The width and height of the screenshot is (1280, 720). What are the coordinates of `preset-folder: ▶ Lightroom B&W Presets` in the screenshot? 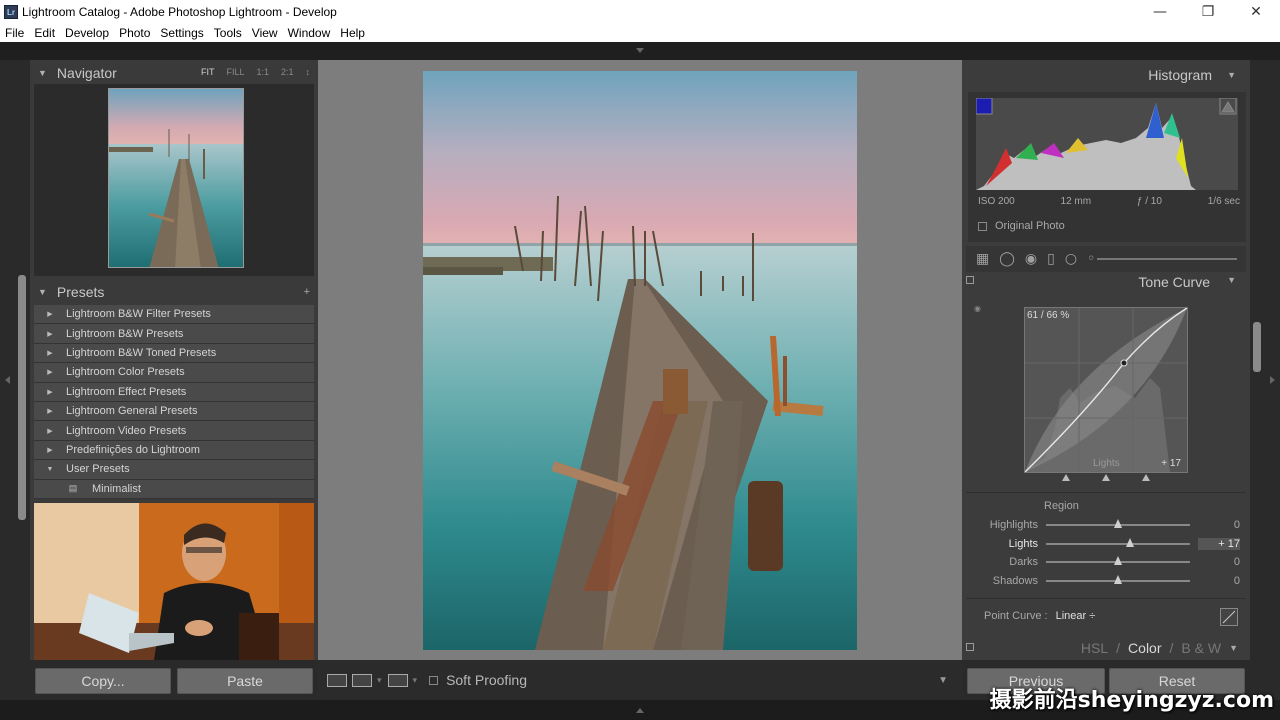 It's located at (174, 334).